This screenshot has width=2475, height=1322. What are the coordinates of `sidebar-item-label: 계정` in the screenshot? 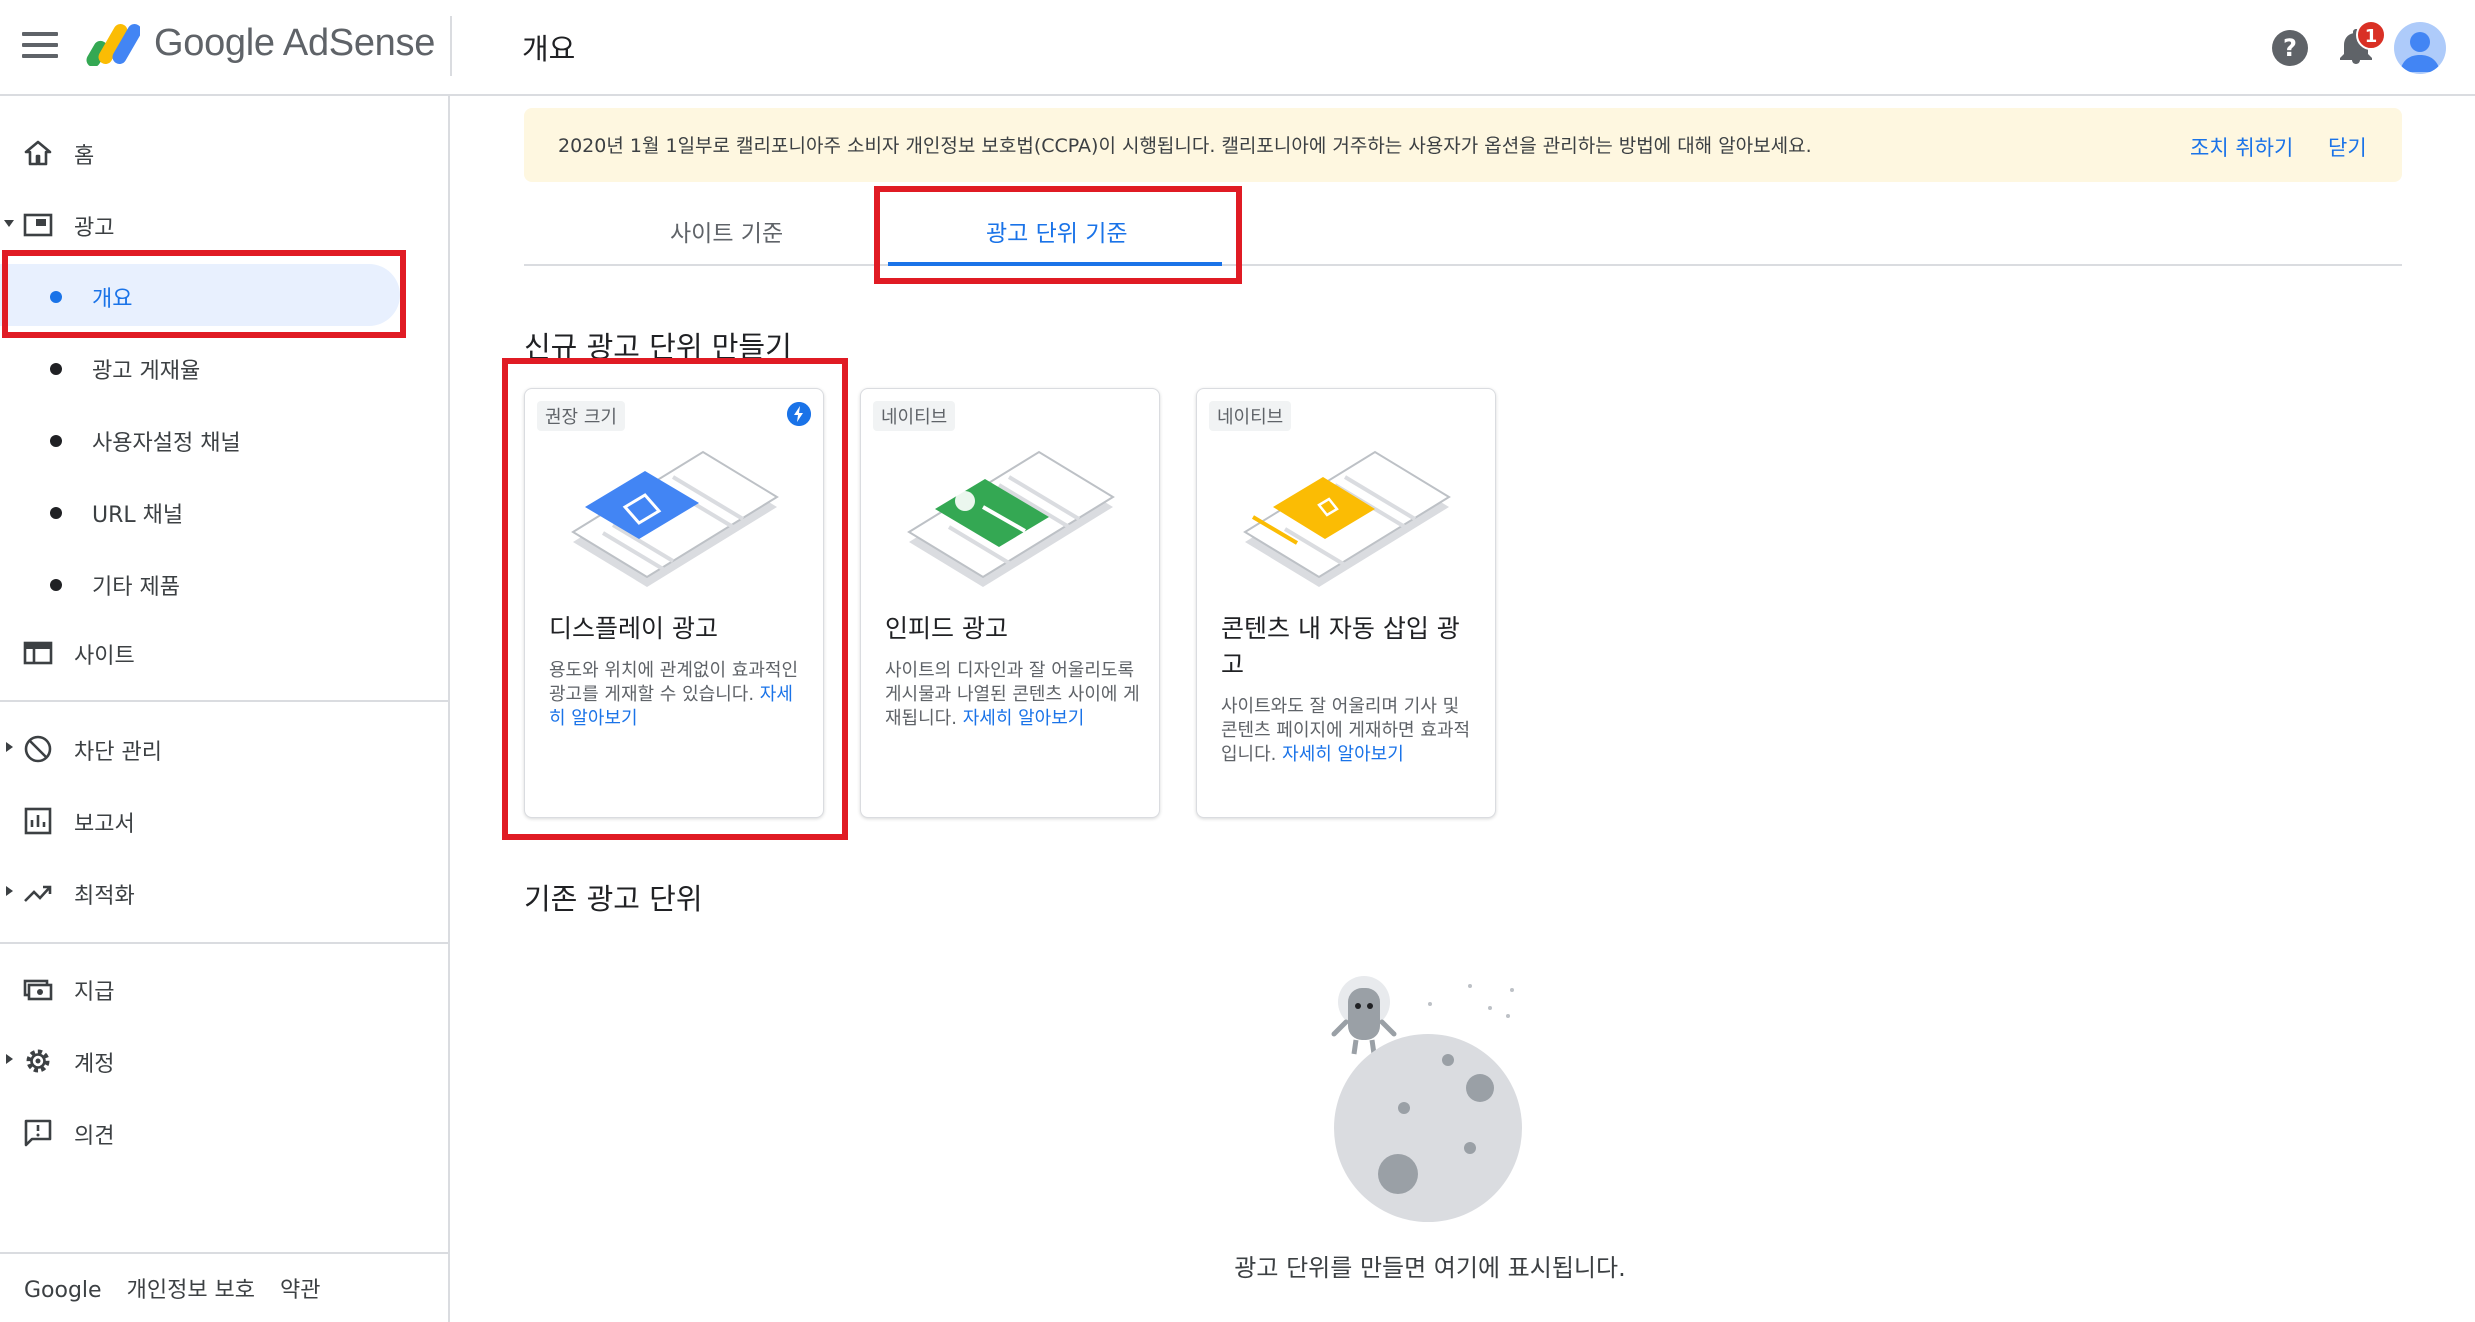 It's located at (94, 1064).